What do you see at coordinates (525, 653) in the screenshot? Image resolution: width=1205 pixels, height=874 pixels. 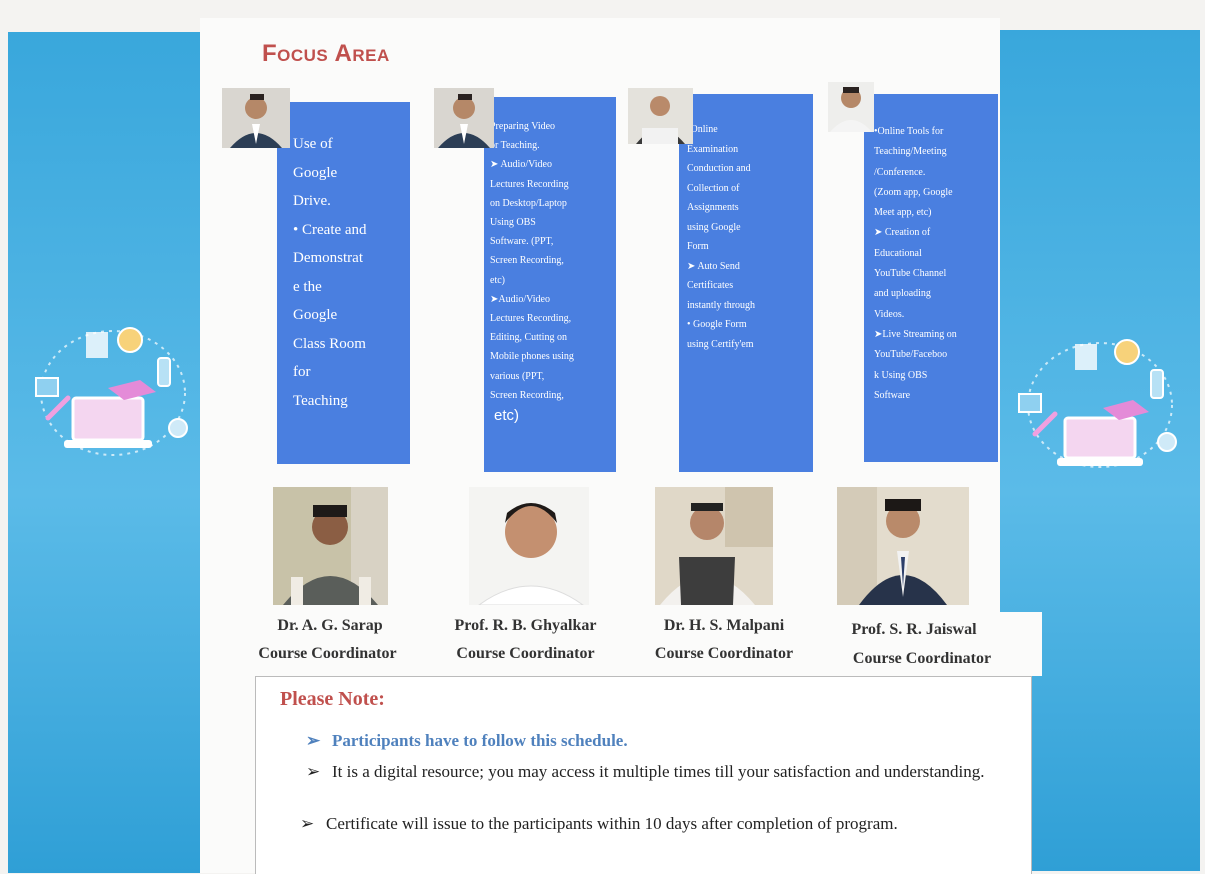 I see `coordinator-role-2: Course Coordinator` at bounding box center [525, 653].